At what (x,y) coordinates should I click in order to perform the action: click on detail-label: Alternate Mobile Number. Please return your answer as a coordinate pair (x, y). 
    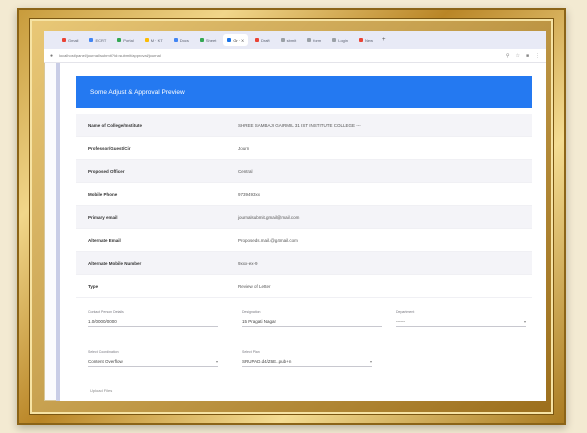
    Looking at the image, I should click on (115, 263).